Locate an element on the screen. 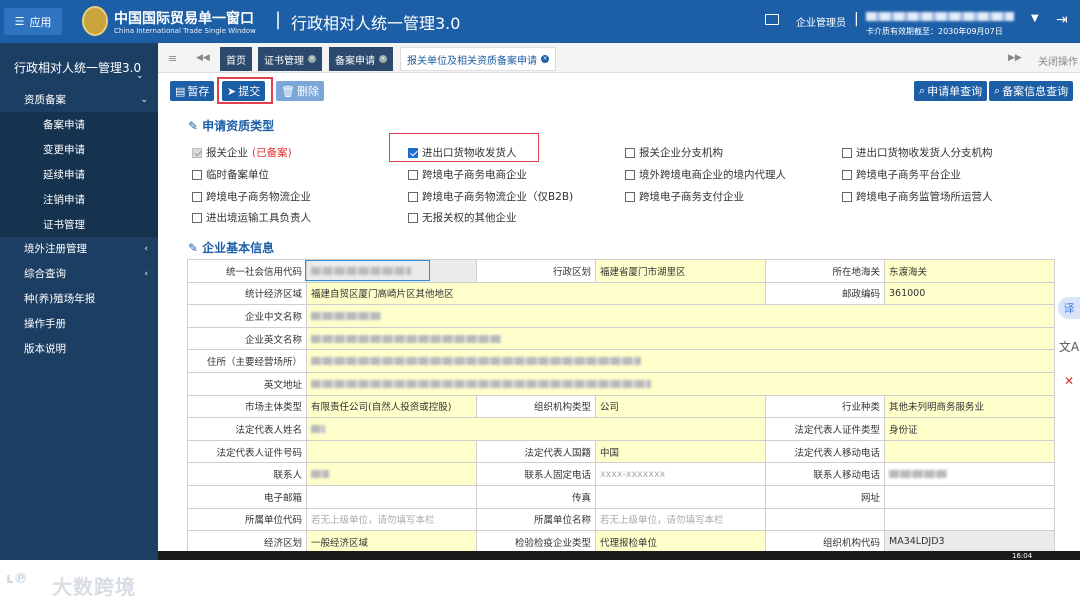 The image size is (1080, 600). tabs-menu-icon: ≡ is located at coordinates (172, 58).